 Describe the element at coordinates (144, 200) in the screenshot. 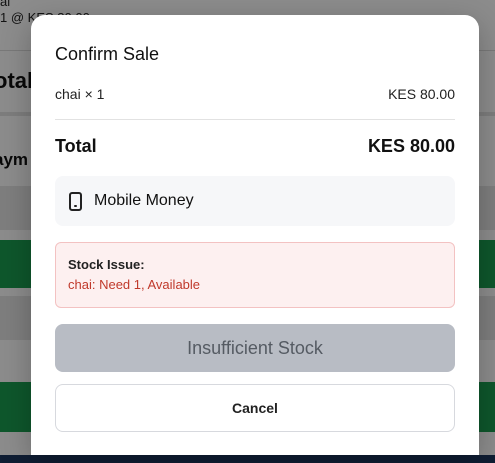

I see `payment-method-label: Mobile Money` at that location.